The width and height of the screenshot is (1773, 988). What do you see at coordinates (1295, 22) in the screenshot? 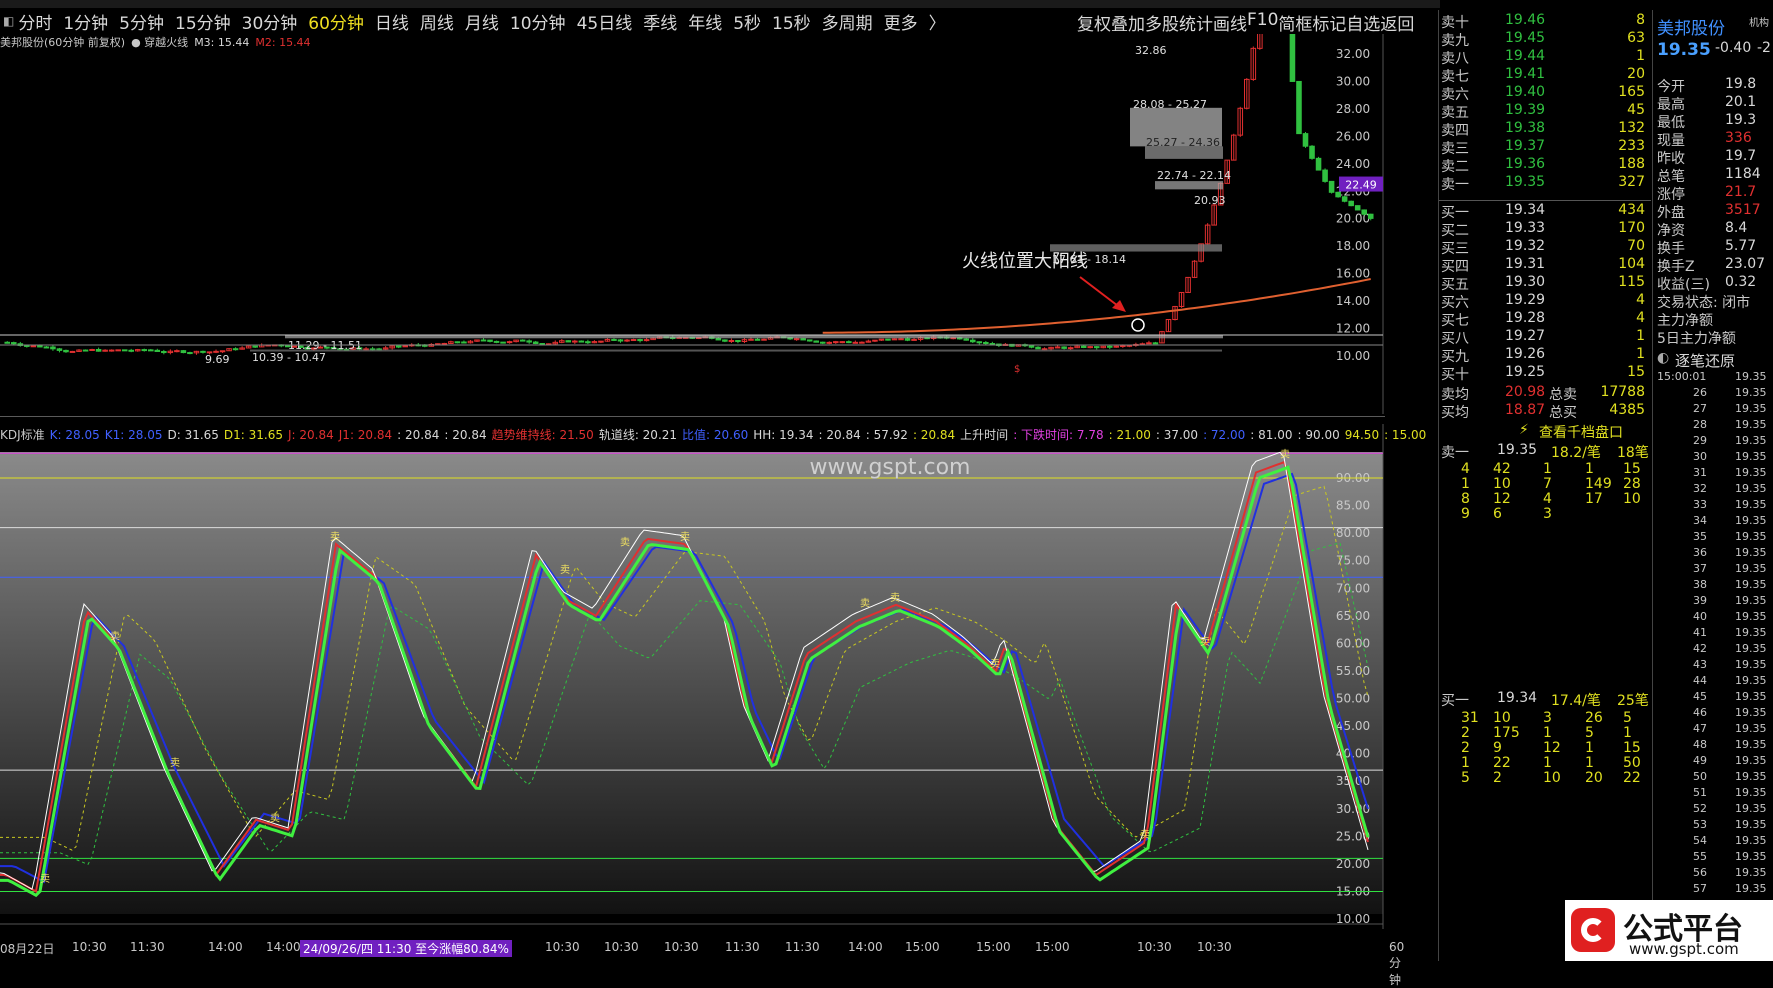
I see `menu-right-item-6: 简框` at bounding box center [1295, 22].